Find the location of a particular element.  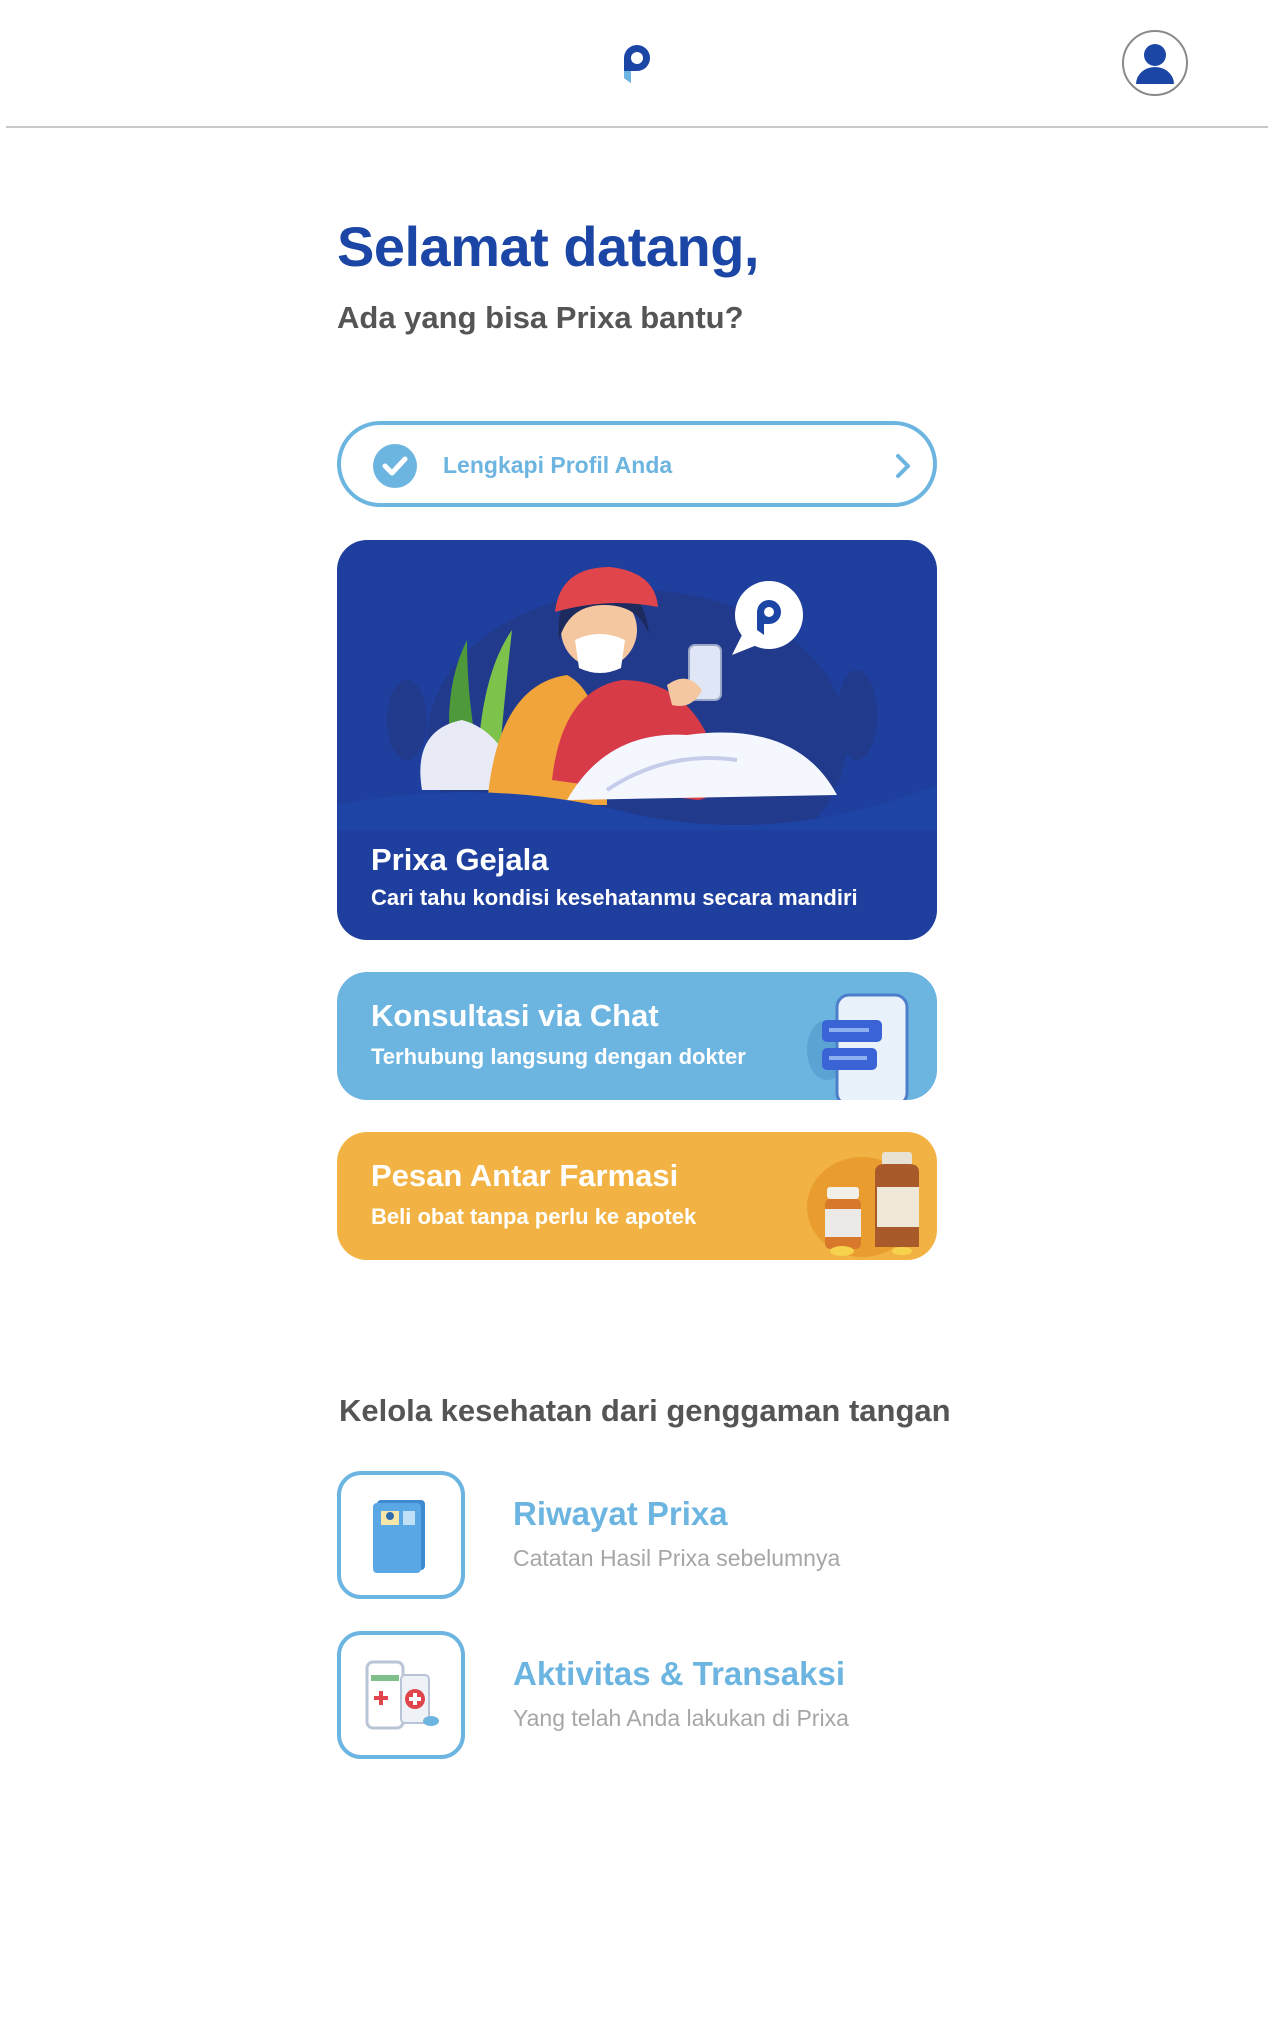

aktivitas-transaksi-icon-box is located at coordinates (401, 1695).